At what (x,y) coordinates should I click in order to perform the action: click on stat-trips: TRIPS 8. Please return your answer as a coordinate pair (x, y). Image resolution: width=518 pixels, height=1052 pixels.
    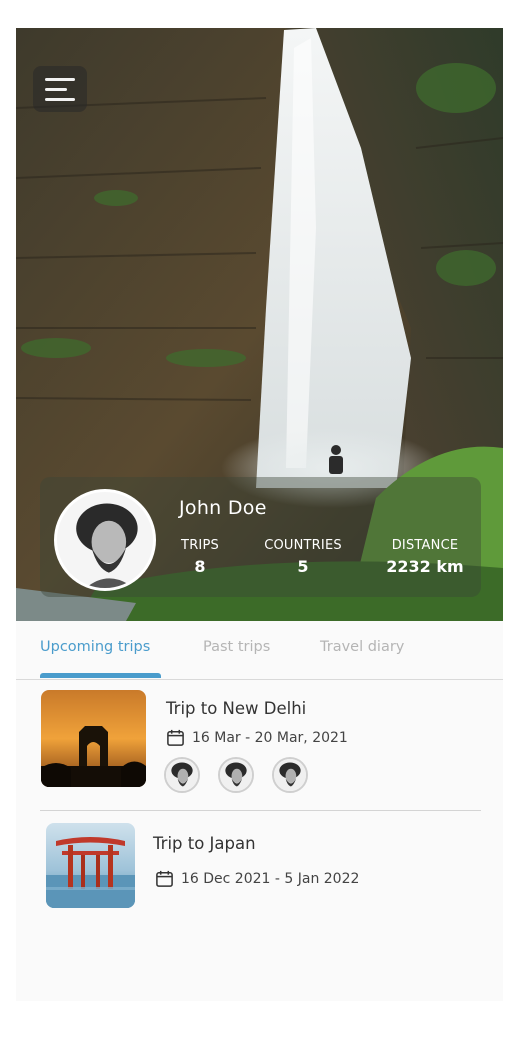
    Looking at the image, I should click on (200, 557).